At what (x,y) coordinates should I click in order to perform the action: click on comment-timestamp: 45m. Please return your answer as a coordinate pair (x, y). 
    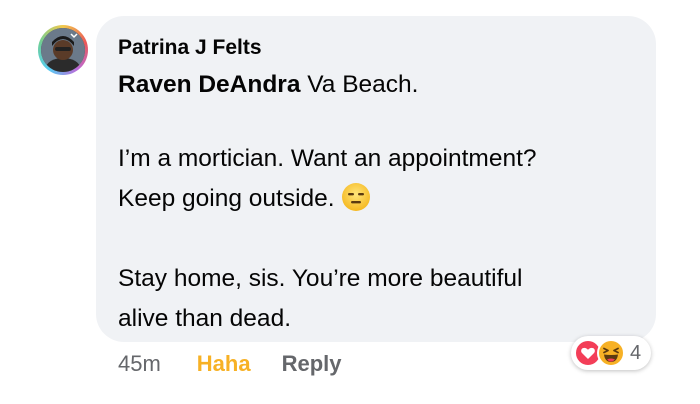
    Looking at the image, I should click on (139, 364).